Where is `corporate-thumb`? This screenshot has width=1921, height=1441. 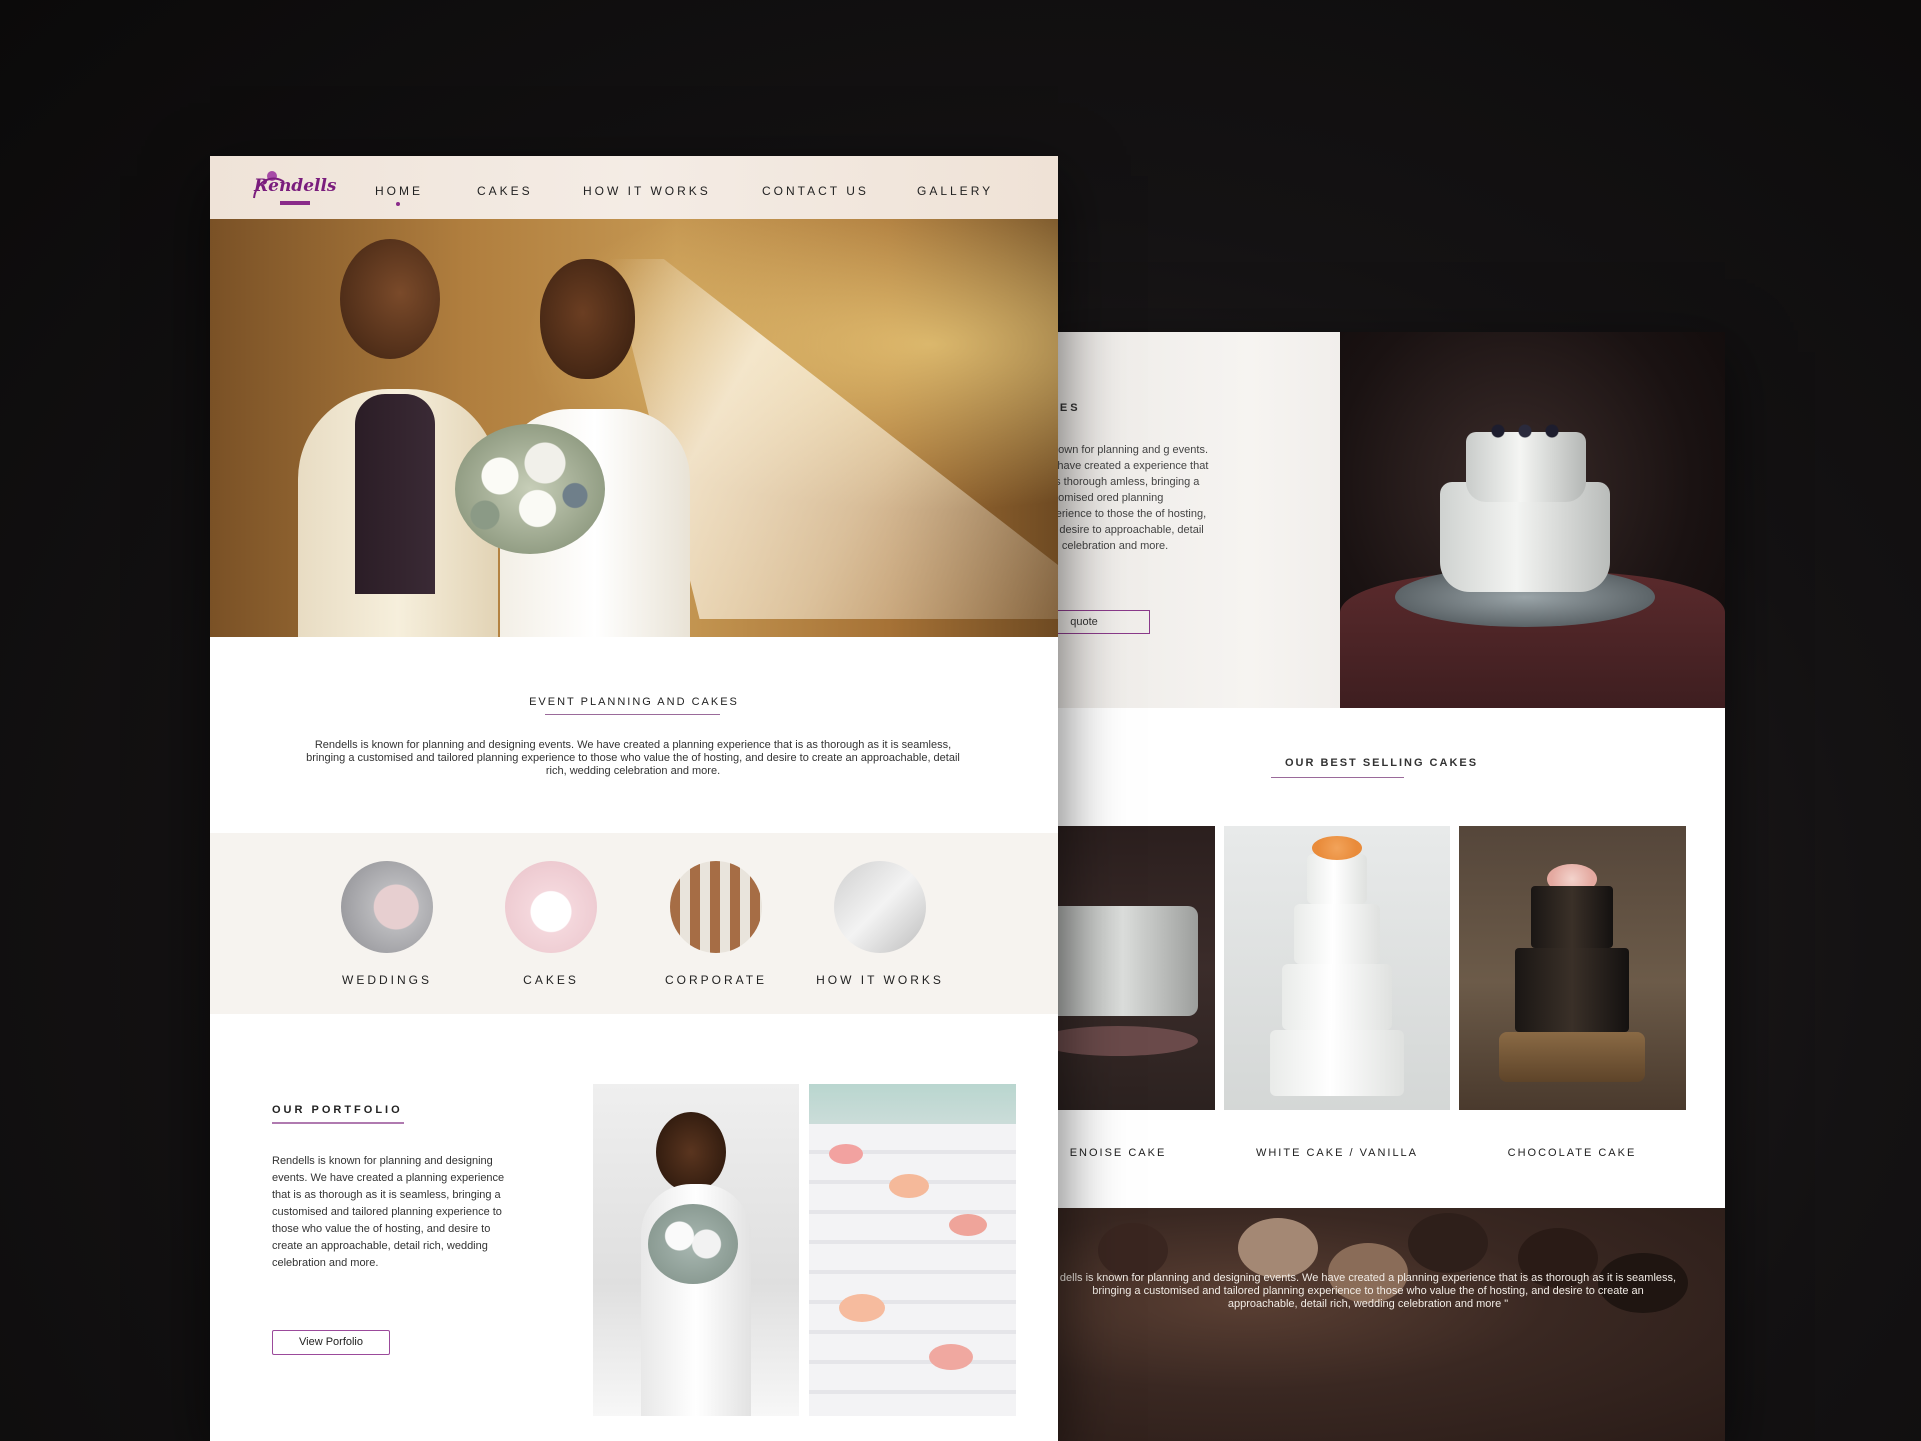
corporate-thumb is located at coordinates (716, 907).